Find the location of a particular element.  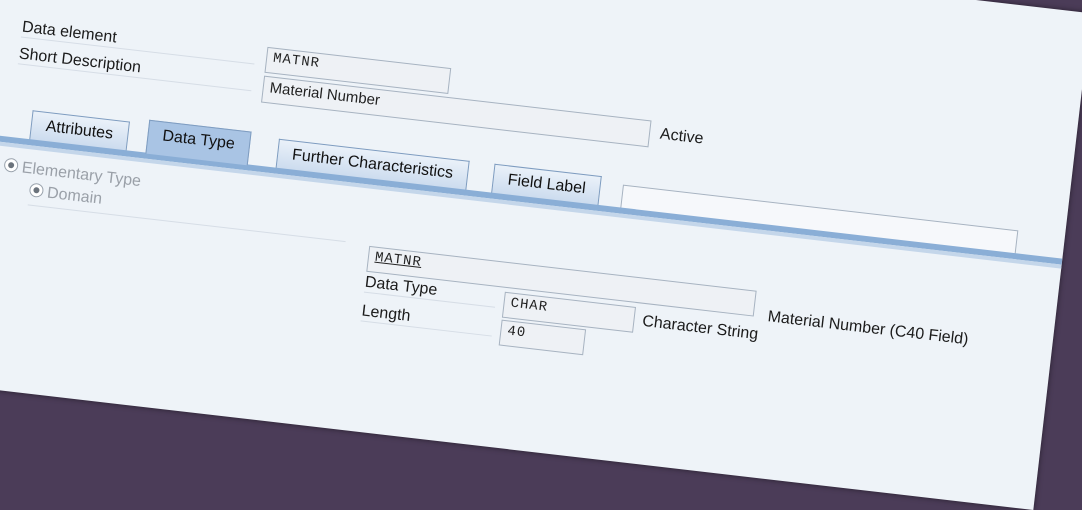

short-description-field: Material Number is located at coordinates (456, 111).